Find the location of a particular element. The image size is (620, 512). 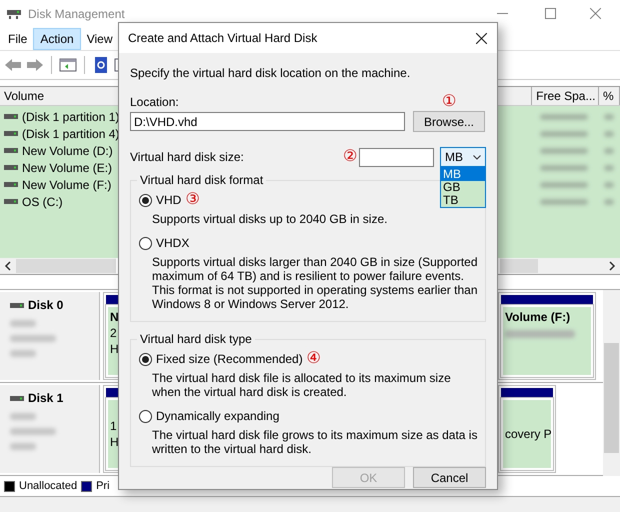

chevron-icon is located at coordinates (477, 157).